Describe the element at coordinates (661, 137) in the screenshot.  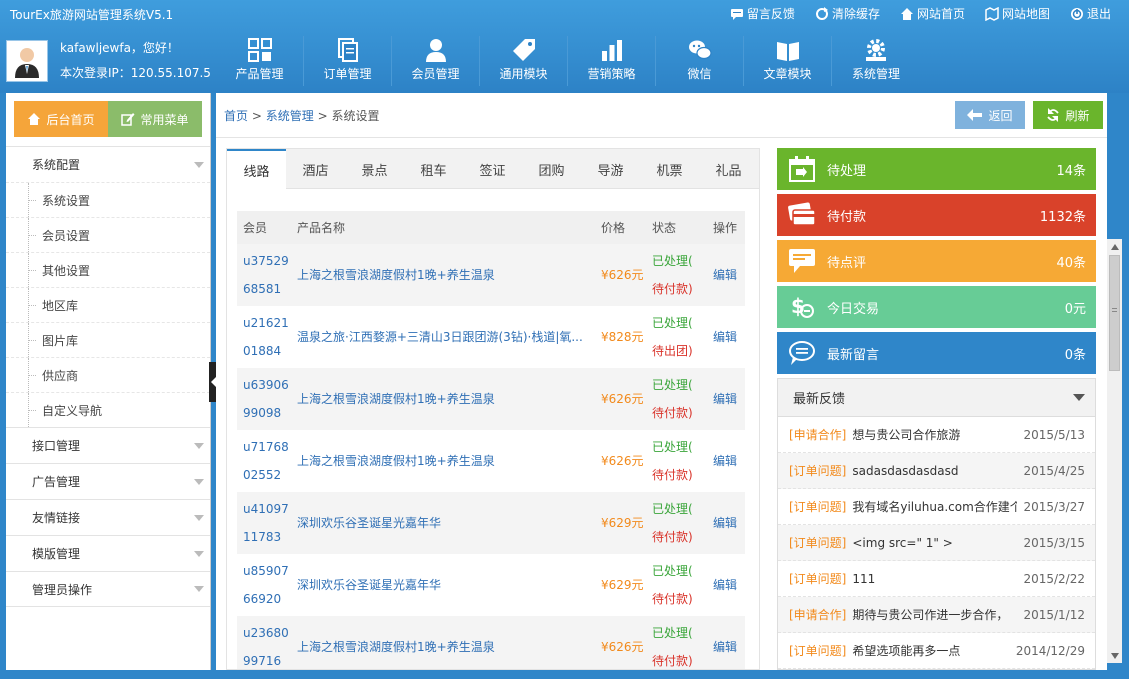
I see `content-divider` at that location.